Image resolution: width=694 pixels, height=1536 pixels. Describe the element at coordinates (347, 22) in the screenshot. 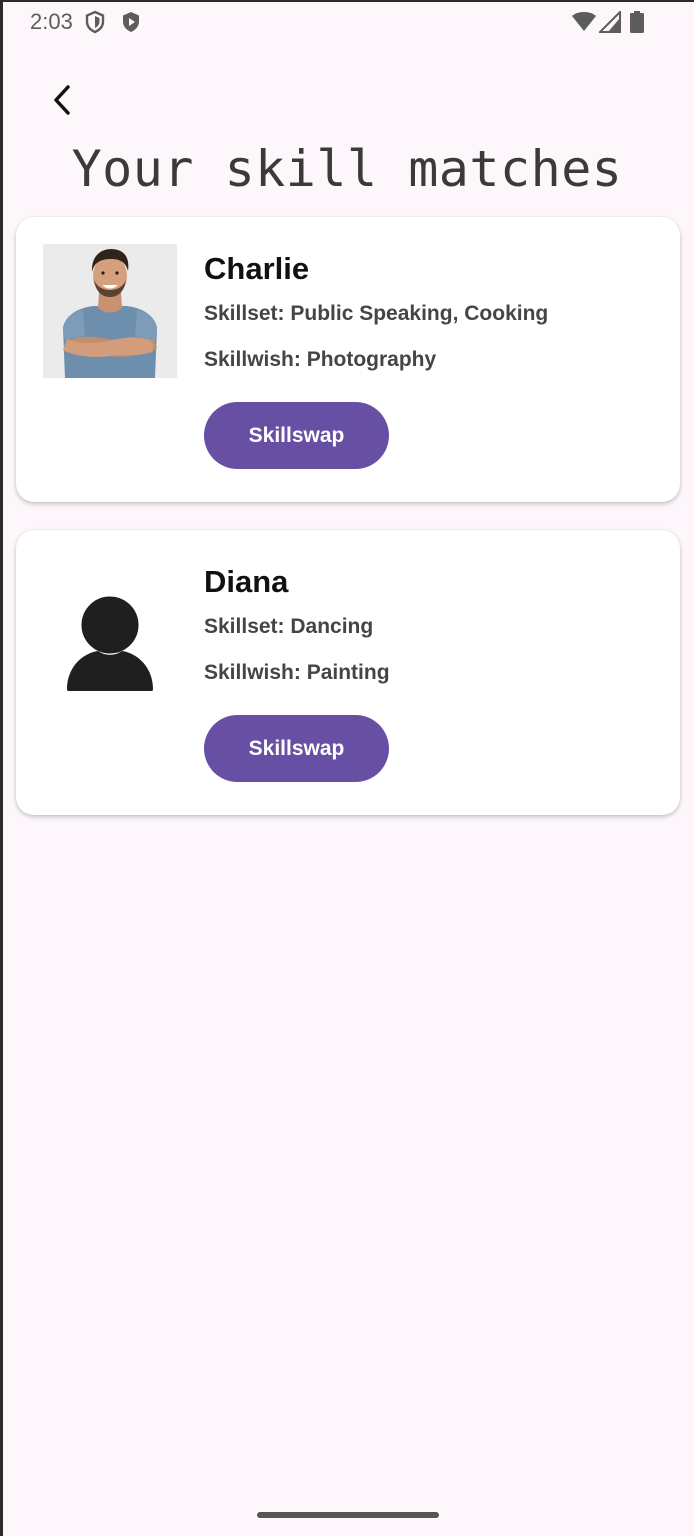

I see `status-bar: 2:03` at that location.